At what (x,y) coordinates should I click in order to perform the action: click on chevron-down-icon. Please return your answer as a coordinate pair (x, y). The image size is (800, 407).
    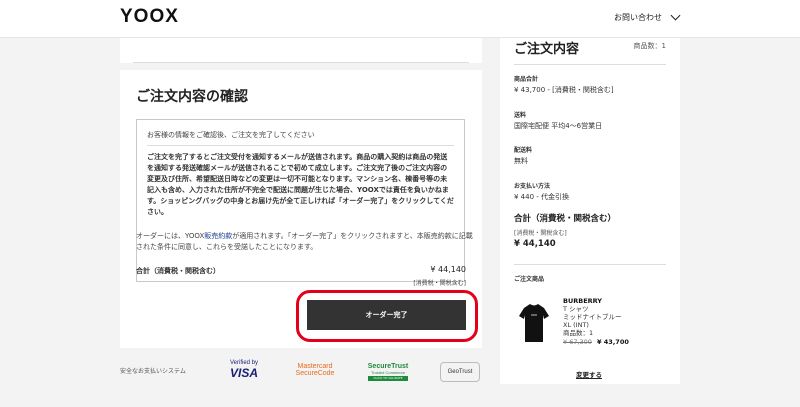
    Looking at the image, I should click on (675, 15).